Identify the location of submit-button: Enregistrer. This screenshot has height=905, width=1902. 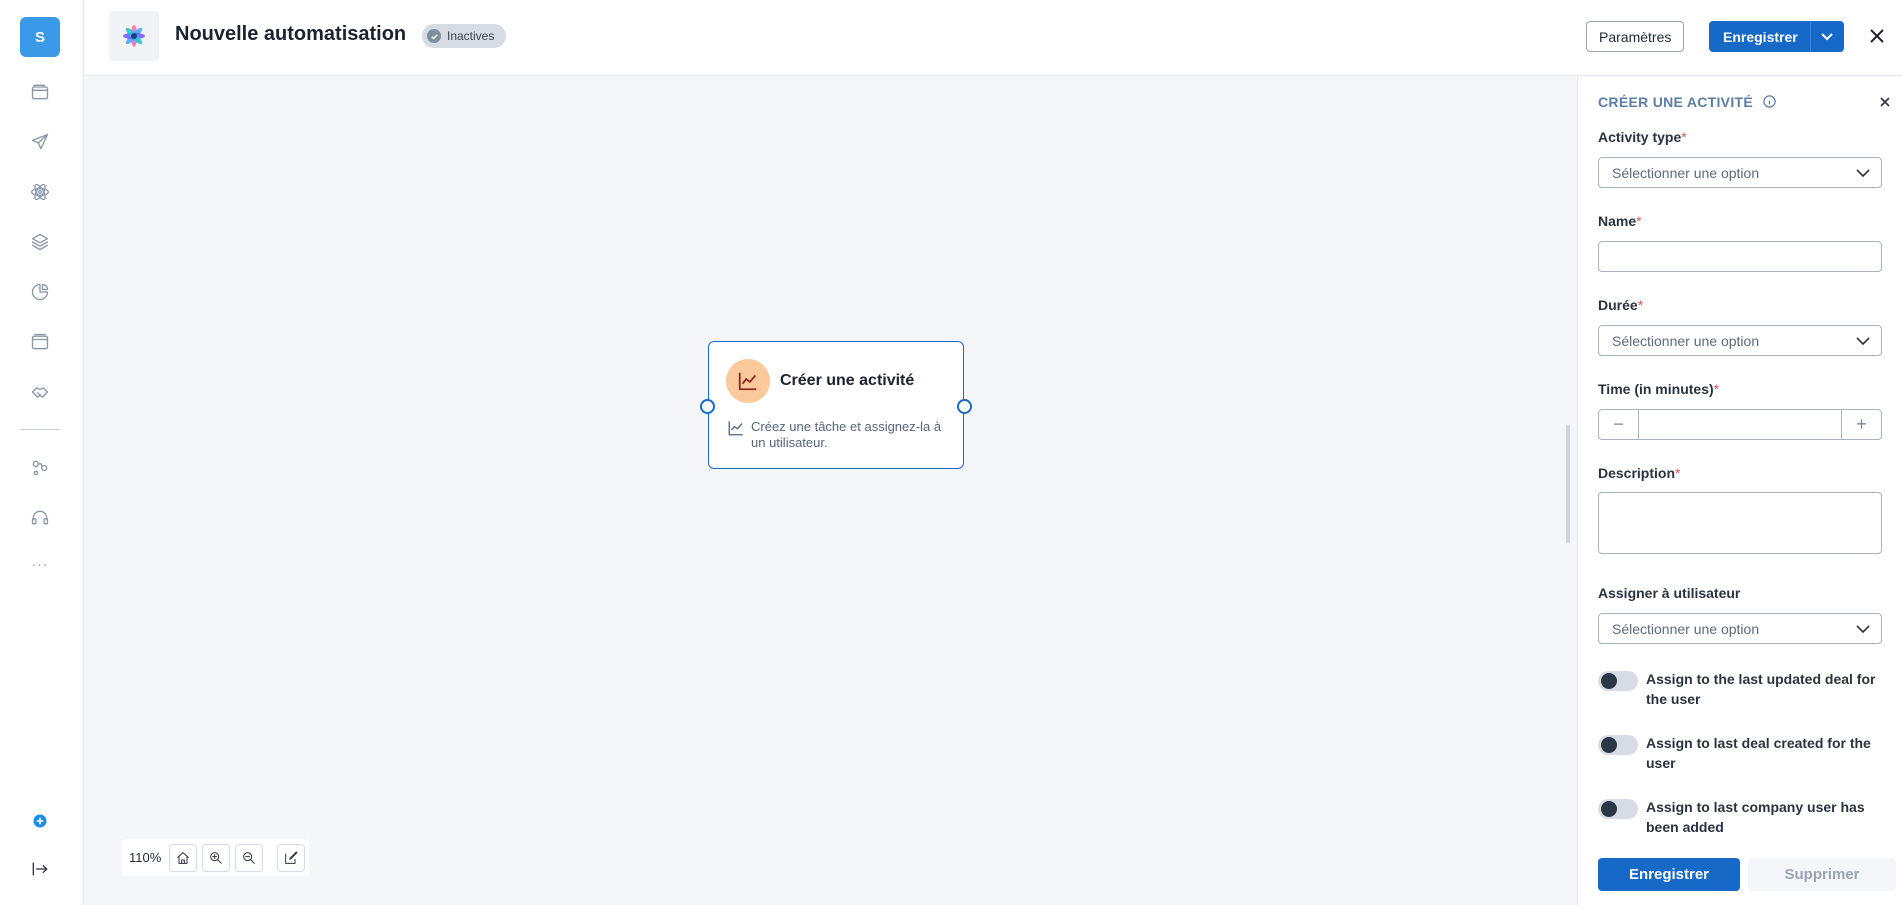
(1669, 874).